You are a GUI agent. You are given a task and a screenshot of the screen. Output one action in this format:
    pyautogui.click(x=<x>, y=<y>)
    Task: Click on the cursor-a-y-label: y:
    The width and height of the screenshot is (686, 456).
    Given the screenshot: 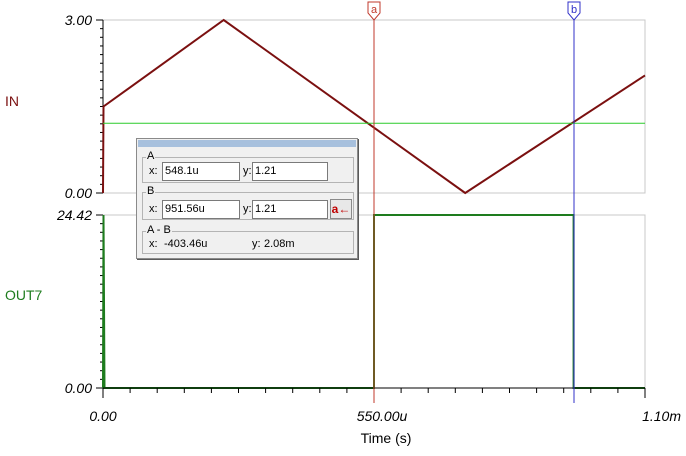 What is the action you would take?
    pyautogui.click(x=247, y=171)
    